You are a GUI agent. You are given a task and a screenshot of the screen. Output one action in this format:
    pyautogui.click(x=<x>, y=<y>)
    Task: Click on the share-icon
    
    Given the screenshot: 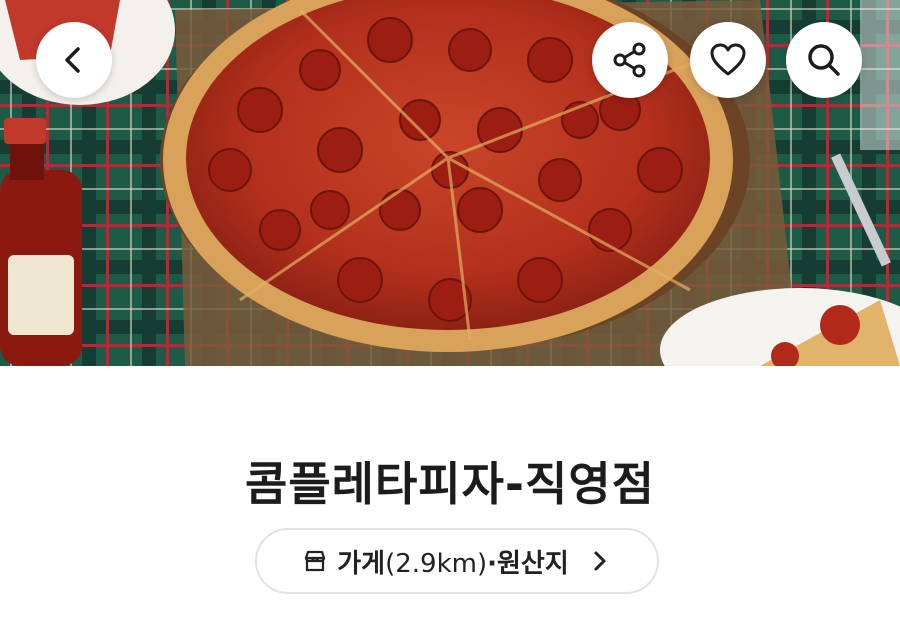 What is the action you would take?
    pyautogui.click(x=629, y=60)
    